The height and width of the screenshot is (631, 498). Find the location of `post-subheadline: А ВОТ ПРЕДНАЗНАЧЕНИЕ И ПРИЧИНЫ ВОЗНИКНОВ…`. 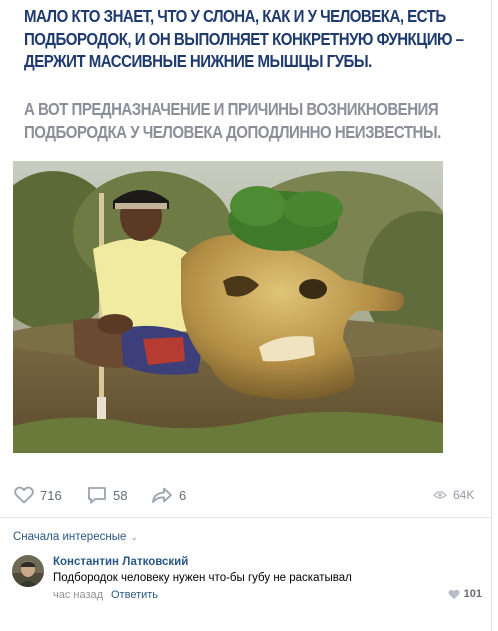

post-subheadline: А ВОТ ПРЕДНАЗНАЧЕНИЕ И ПРИЧИНЫ ВОЗНИКНОВ… is located at coordinates (232, 120).